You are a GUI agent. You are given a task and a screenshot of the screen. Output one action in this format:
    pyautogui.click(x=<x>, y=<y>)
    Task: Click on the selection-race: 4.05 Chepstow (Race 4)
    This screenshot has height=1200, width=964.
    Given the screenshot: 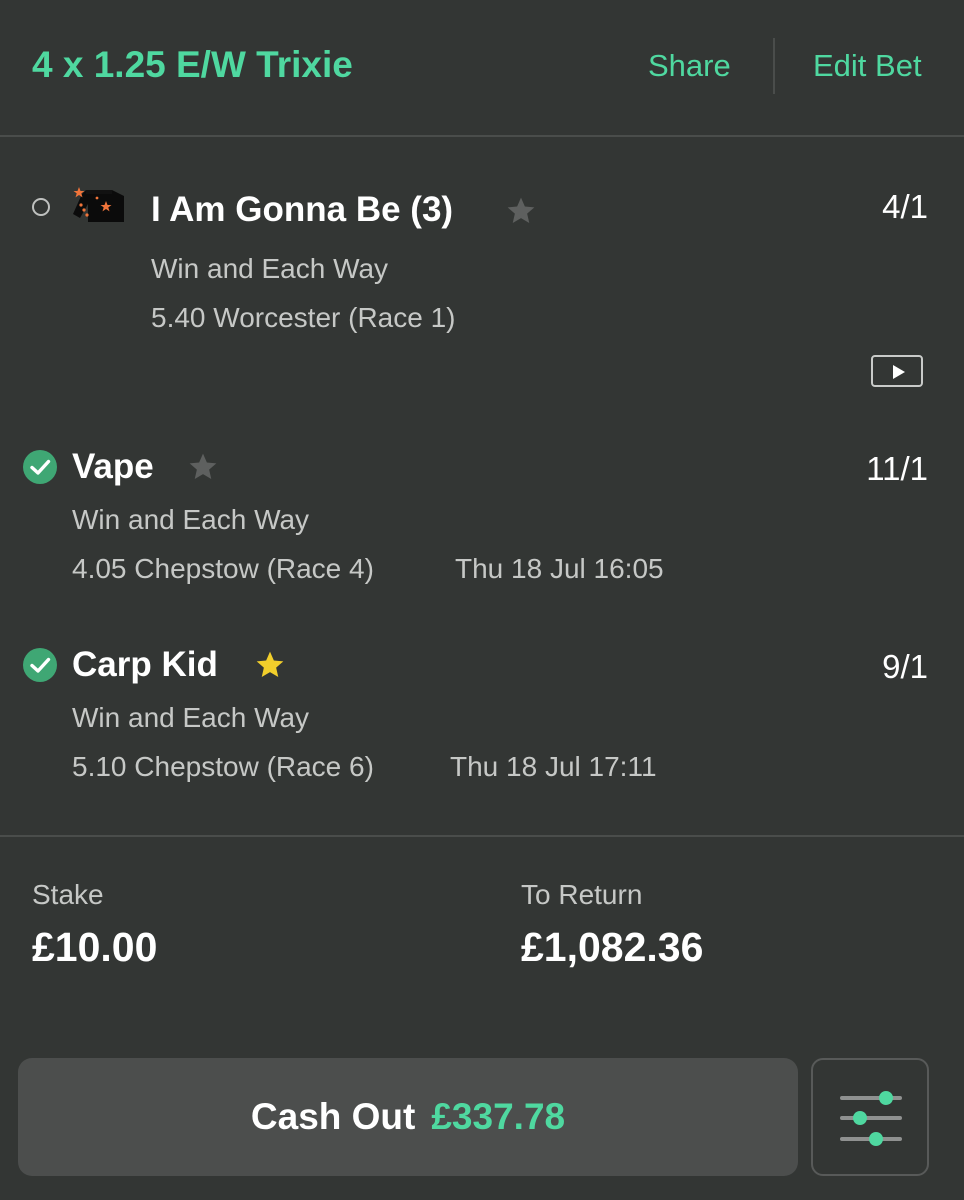 What is the action you would take?
    pyautogui.click(x=223, y=568)
    